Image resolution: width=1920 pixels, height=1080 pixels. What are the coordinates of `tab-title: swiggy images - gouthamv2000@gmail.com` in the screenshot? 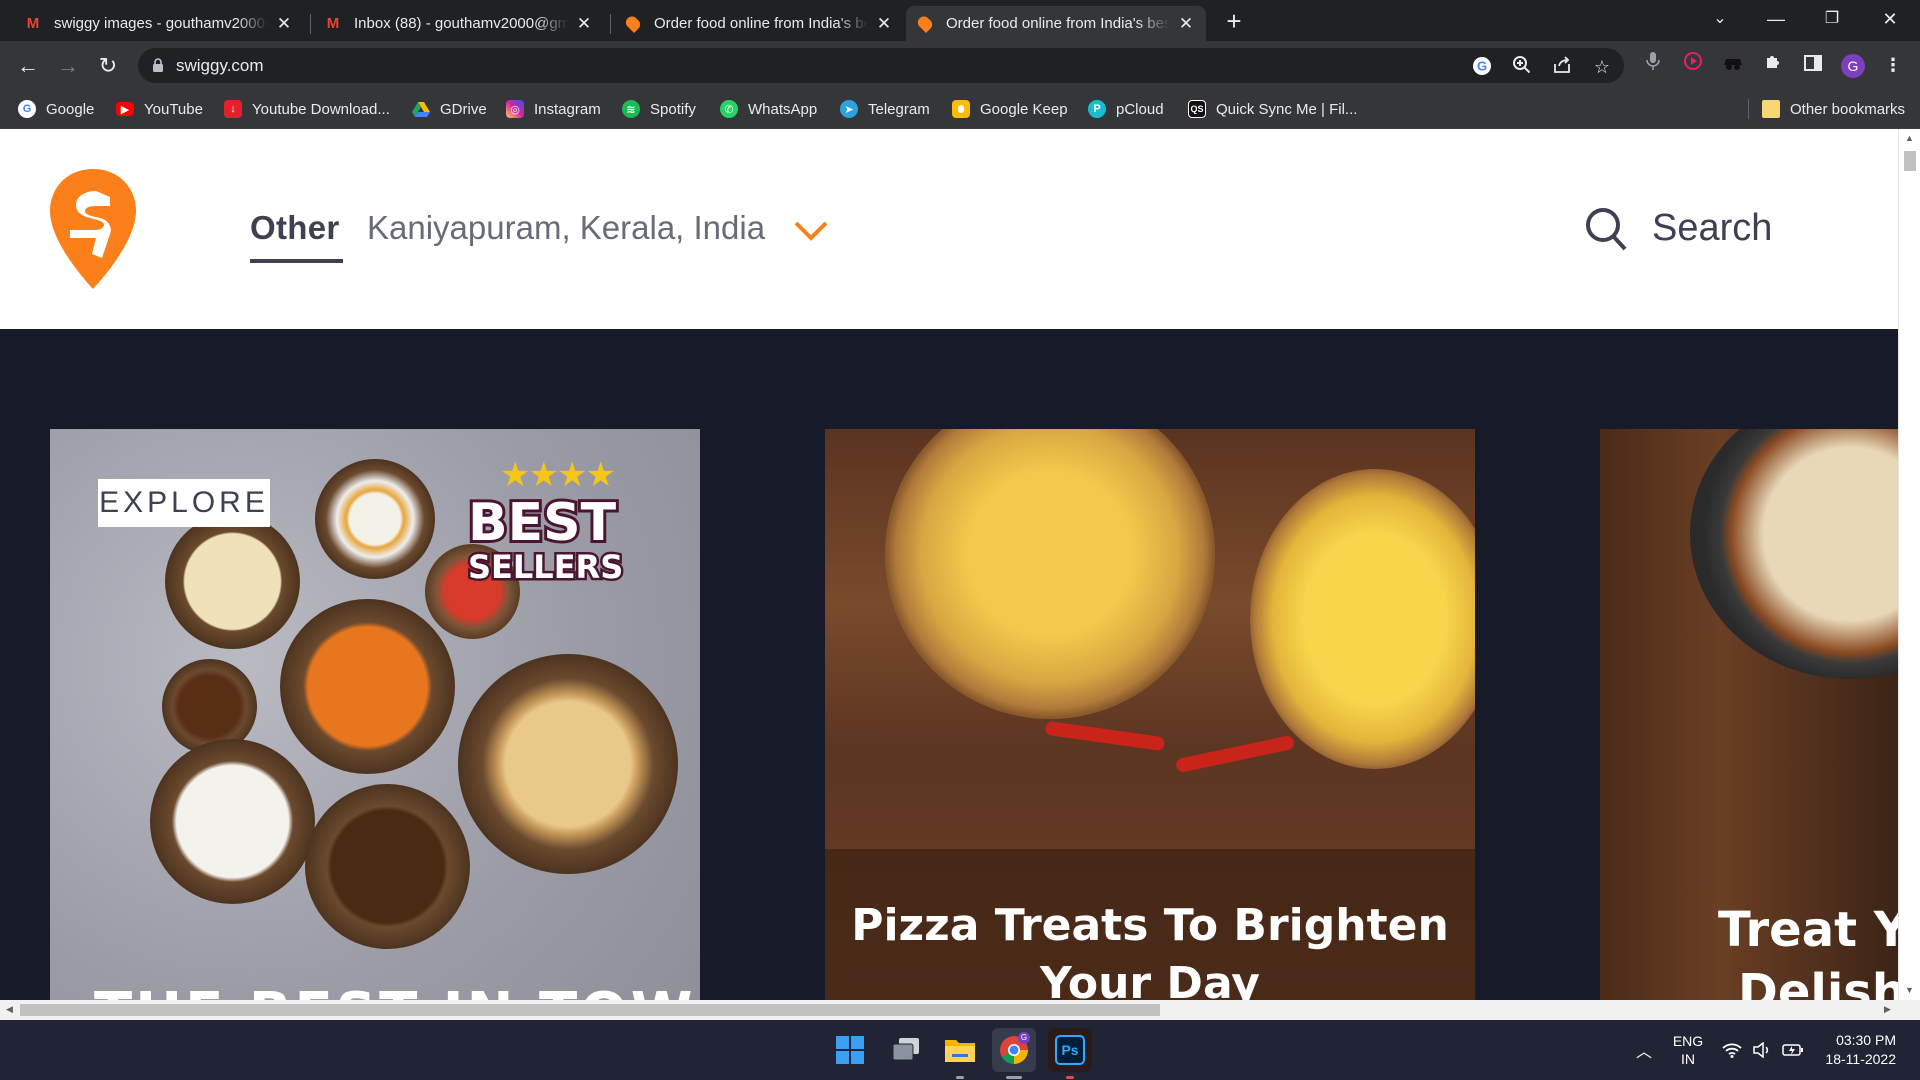 It's located at (161, 23).